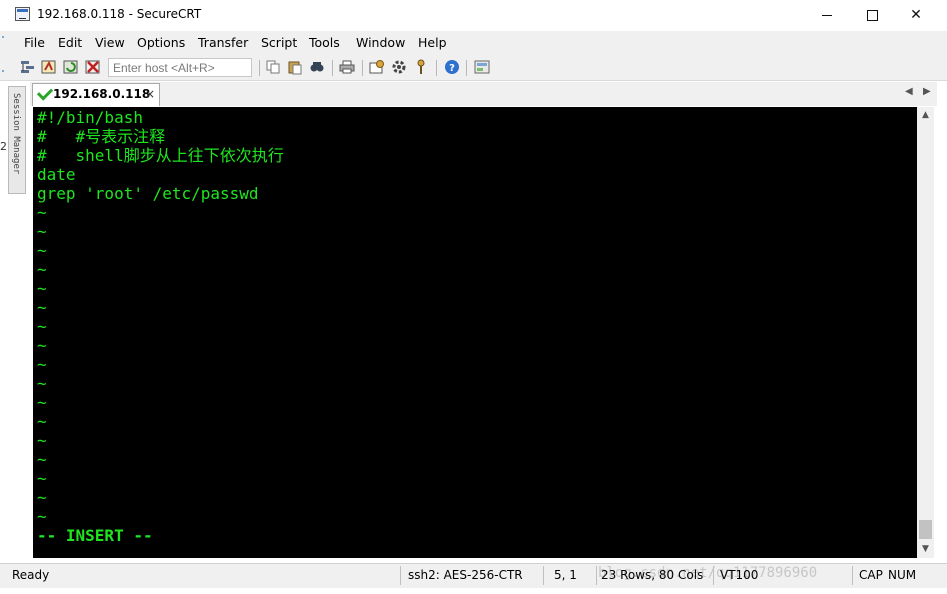 This screenshot has width=947, height=594. I want to click on window-title: 192.168.0.118 - SecureCRT, so click(119, 14).